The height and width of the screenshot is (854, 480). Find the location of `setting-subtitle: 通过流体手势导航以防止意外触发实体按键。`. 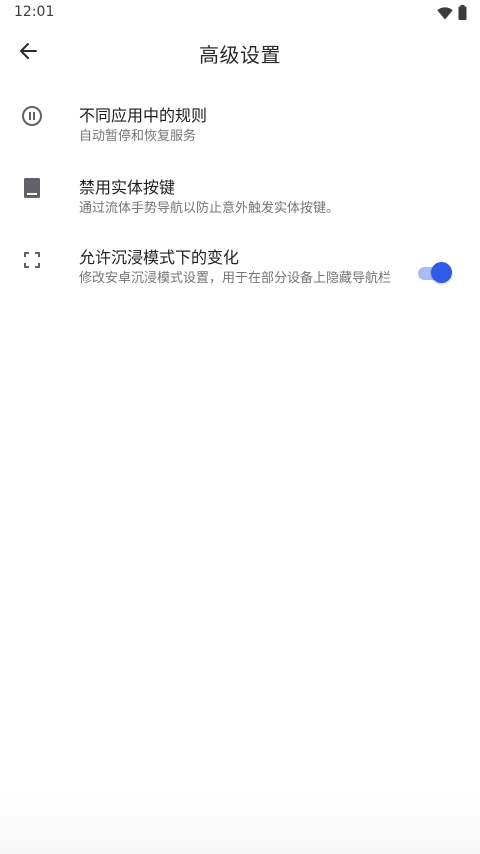

setting-subtitle: 通过流体手势导航以防止意外触发实体按键。 is located at coordinates (209, 208).